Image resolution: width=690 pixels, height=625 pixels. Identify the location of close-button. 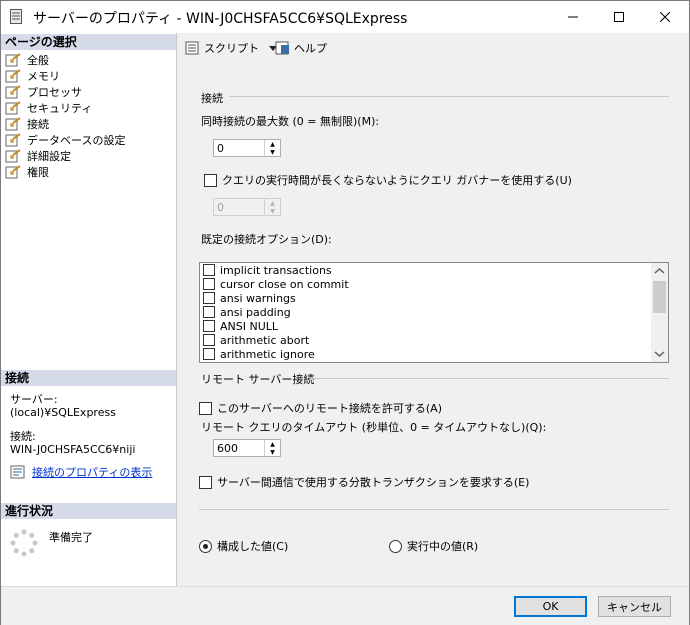
(665, 17).